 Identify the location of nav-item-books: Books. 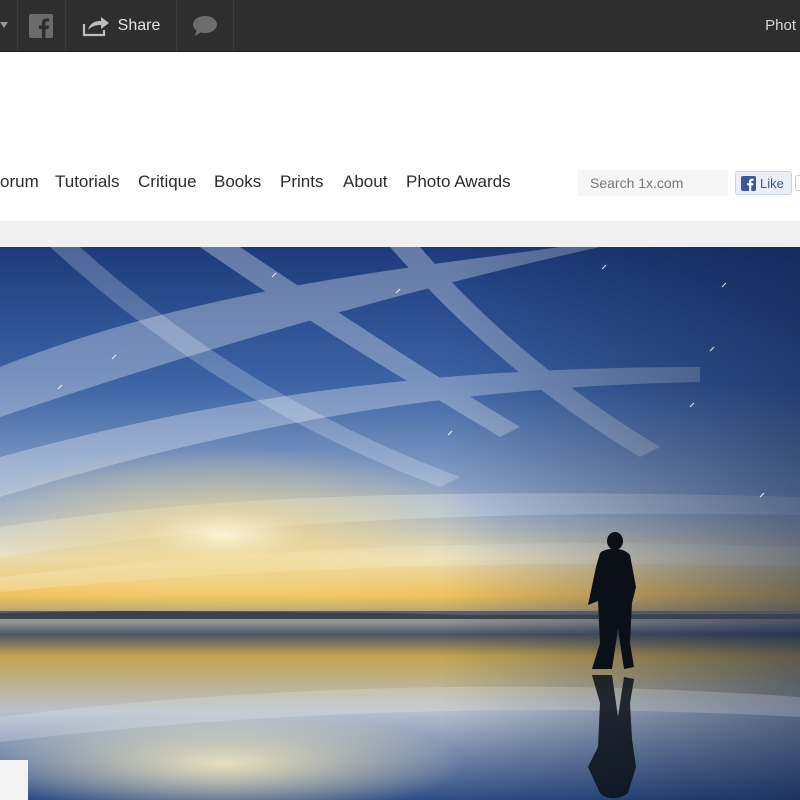
(237, 182).